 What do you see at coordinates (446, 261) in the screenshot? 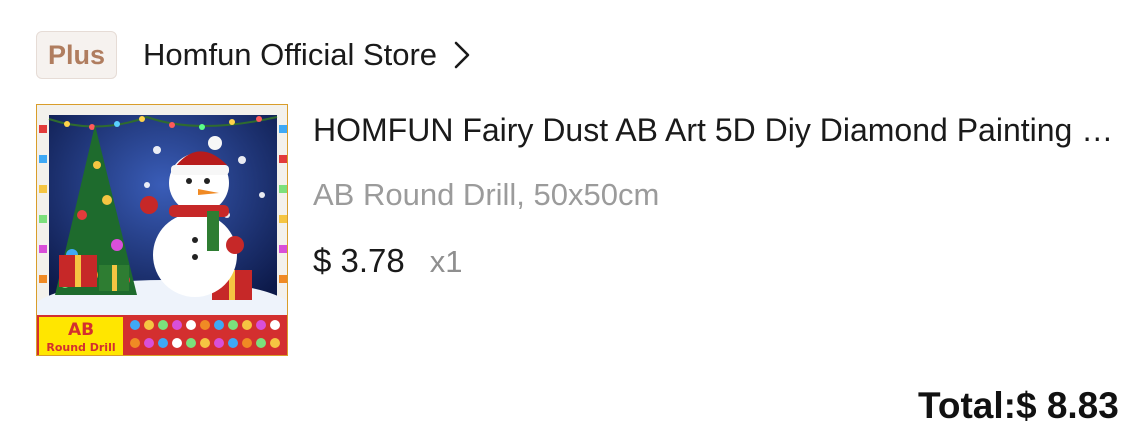
I see `product-quantity: x1` at bounding box center [446, 261].